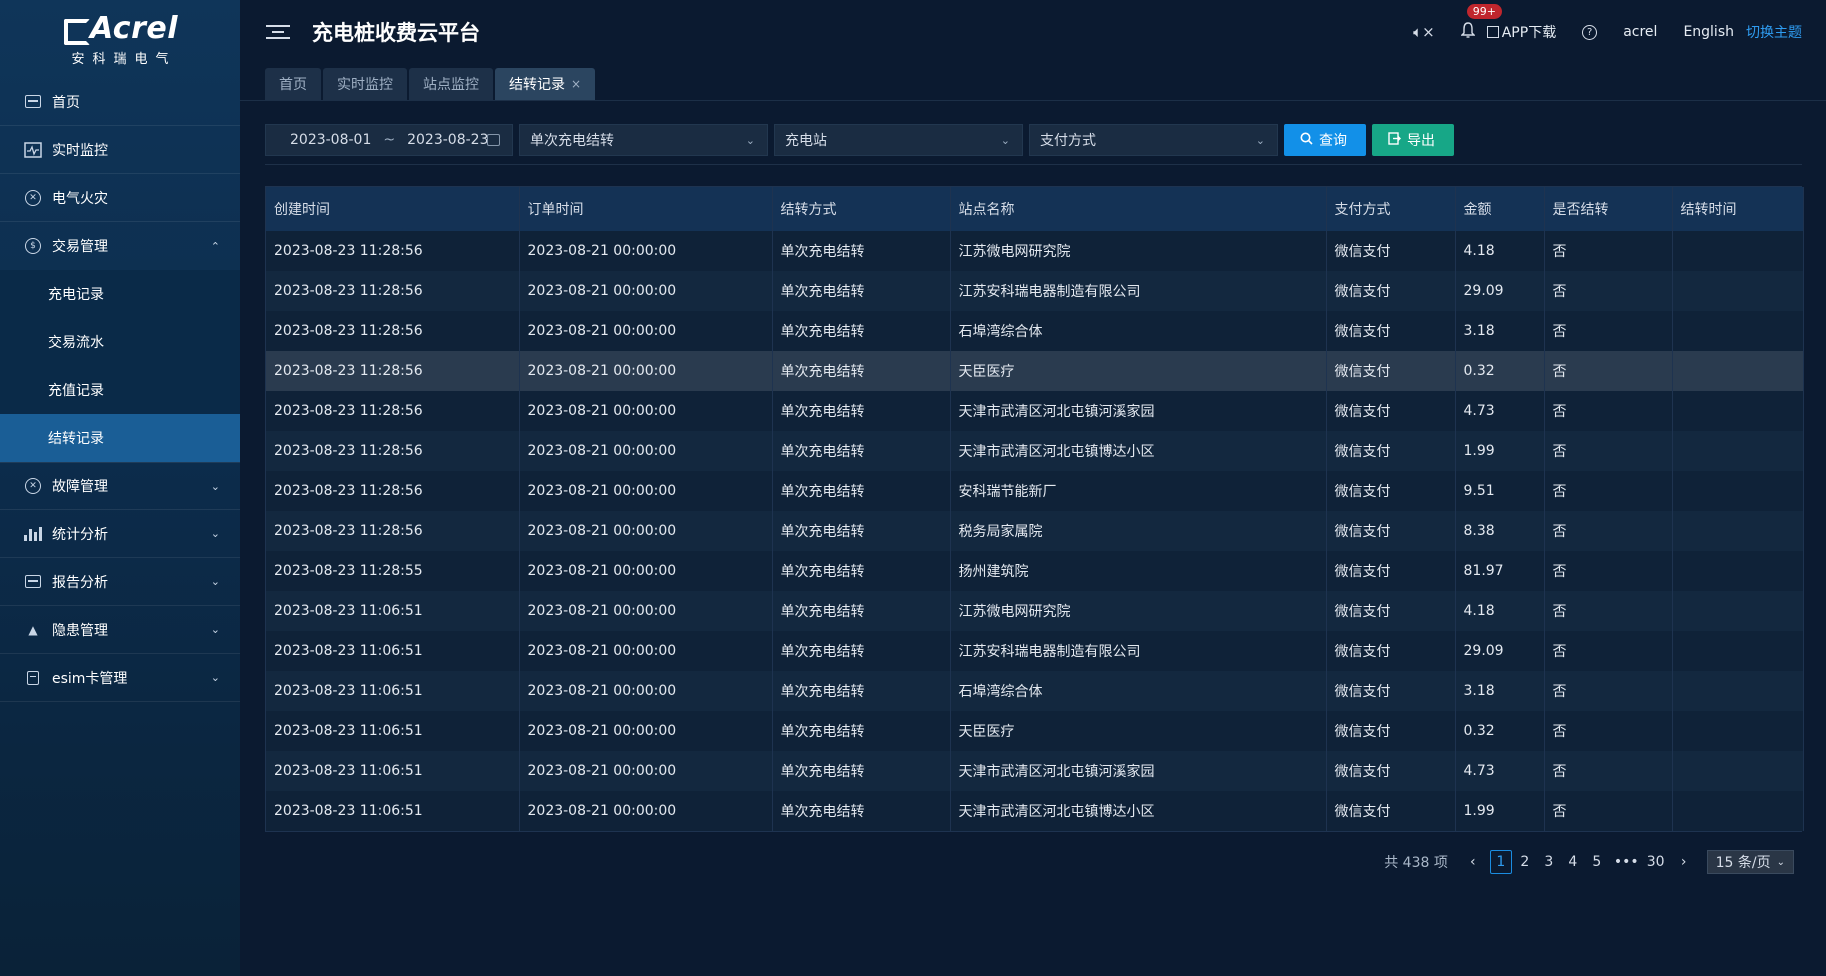 This screenshot has height=976, width=1826. What do you see at coordinates (447, 140) in the screenshot?
I see `date-end: 2023-08-23` at bounding box center [447, 140].